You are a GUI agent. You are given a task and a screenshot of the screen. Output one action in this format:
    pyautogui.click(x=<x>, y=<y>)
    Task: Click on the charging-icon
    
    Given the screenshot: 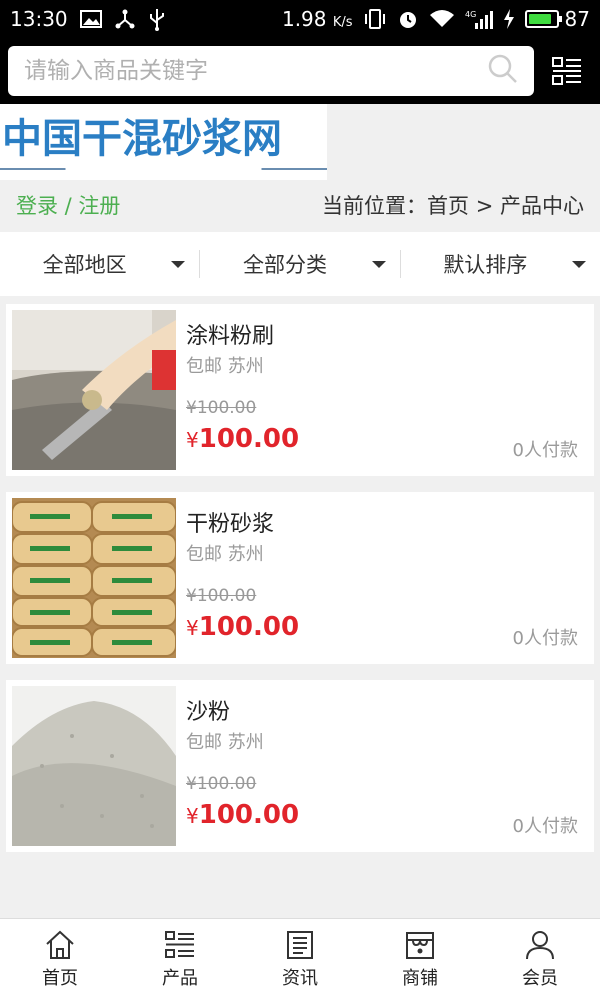 What is the action you would take?
    pyautogui.click(x=509, y=19)
    